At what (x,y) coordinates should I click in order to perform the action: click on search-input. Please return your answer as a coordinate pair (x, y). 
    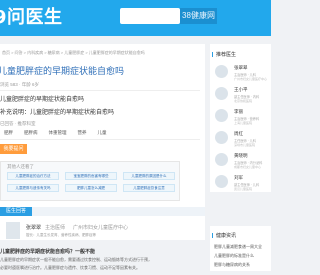
    Looking at the image, I should click on (150, 16).